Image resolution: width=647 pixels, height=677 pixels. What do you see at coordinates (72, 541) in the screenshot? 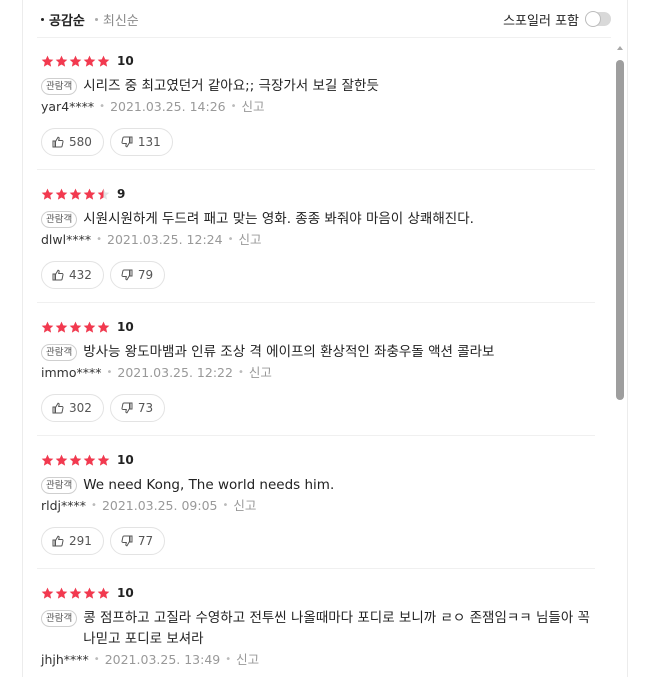
I see `like-button: 291` at bounding box center [72, 541].